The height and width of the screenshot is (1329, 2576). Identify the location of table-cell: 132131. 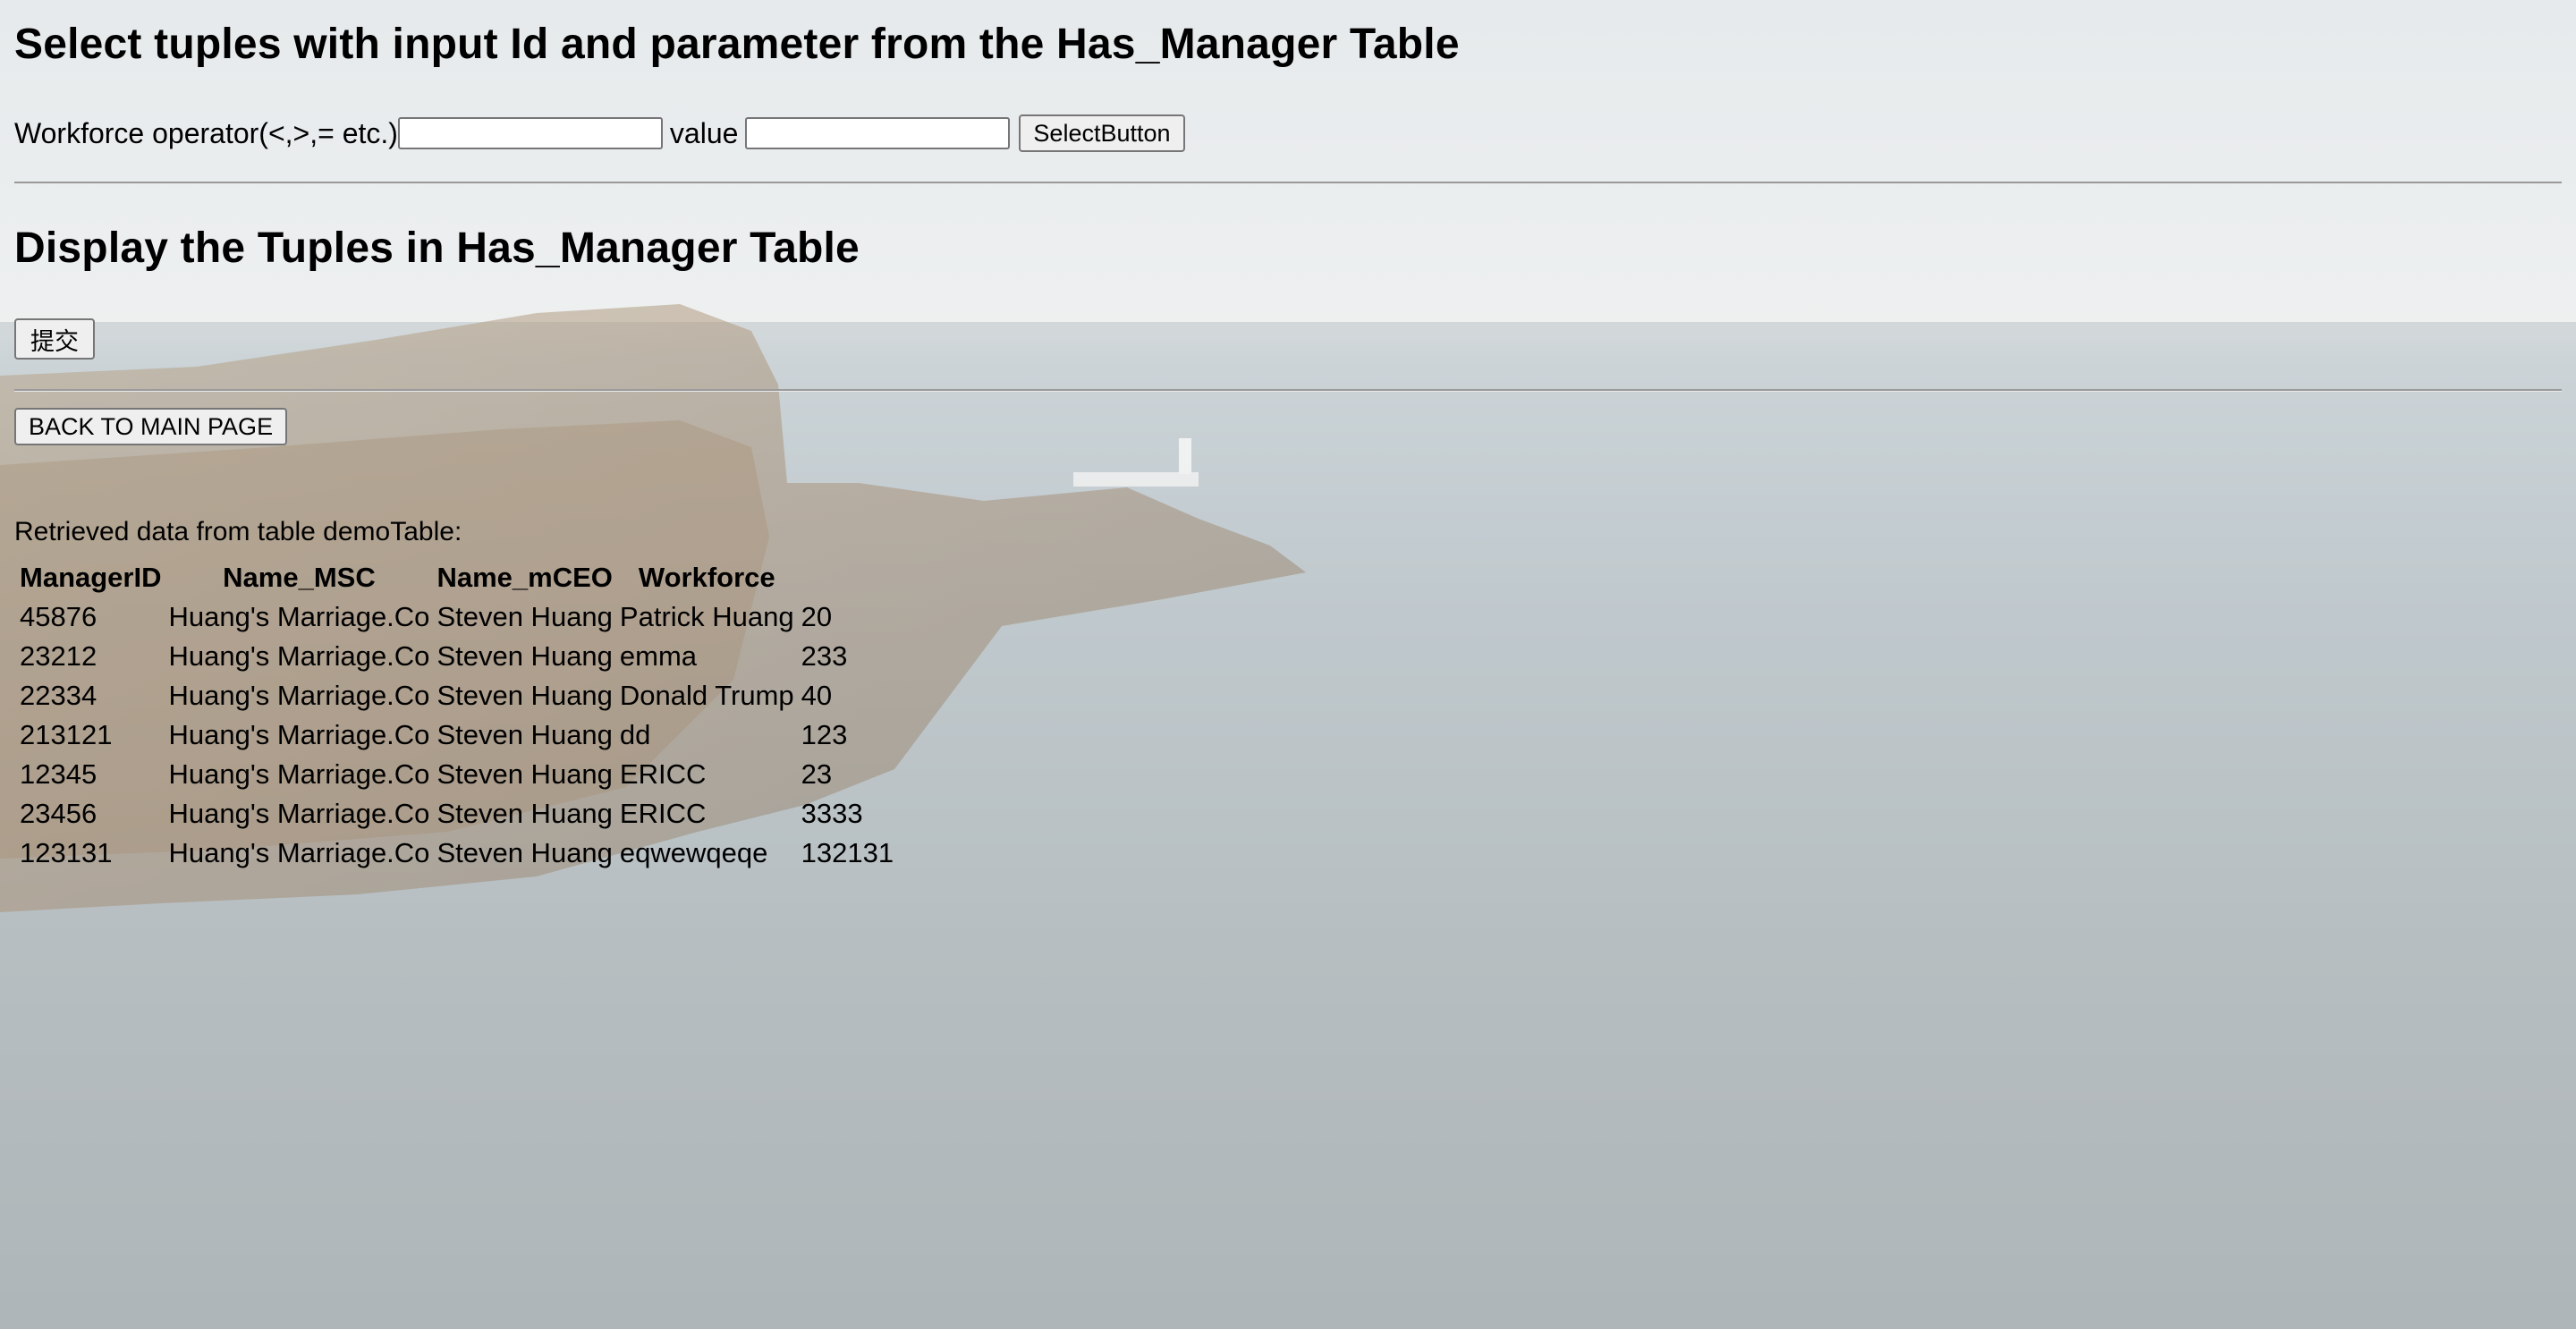
(847, 852).